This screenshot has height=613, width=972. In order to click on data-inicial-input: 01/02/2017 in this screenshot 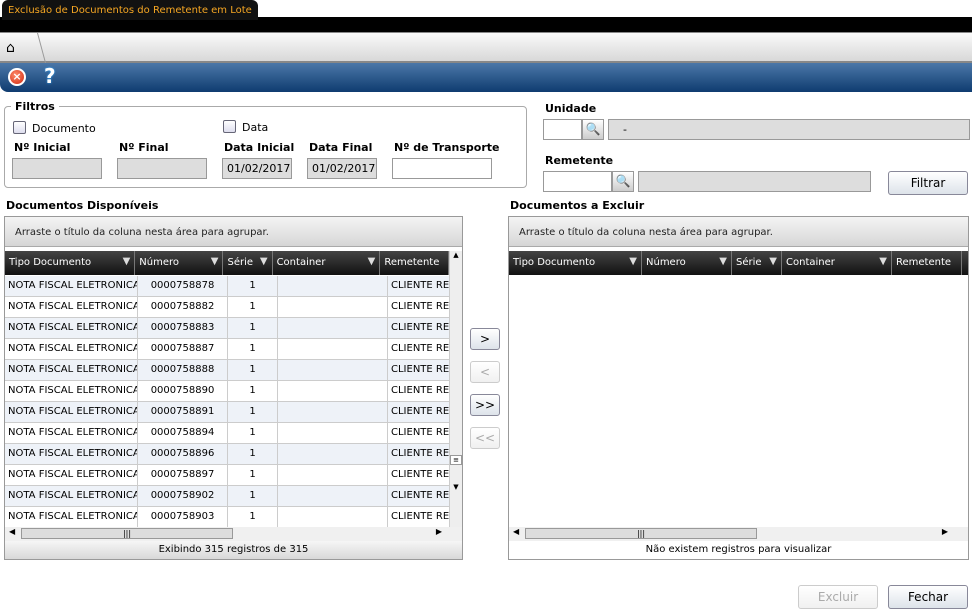, I will do `click(257, 168)`.